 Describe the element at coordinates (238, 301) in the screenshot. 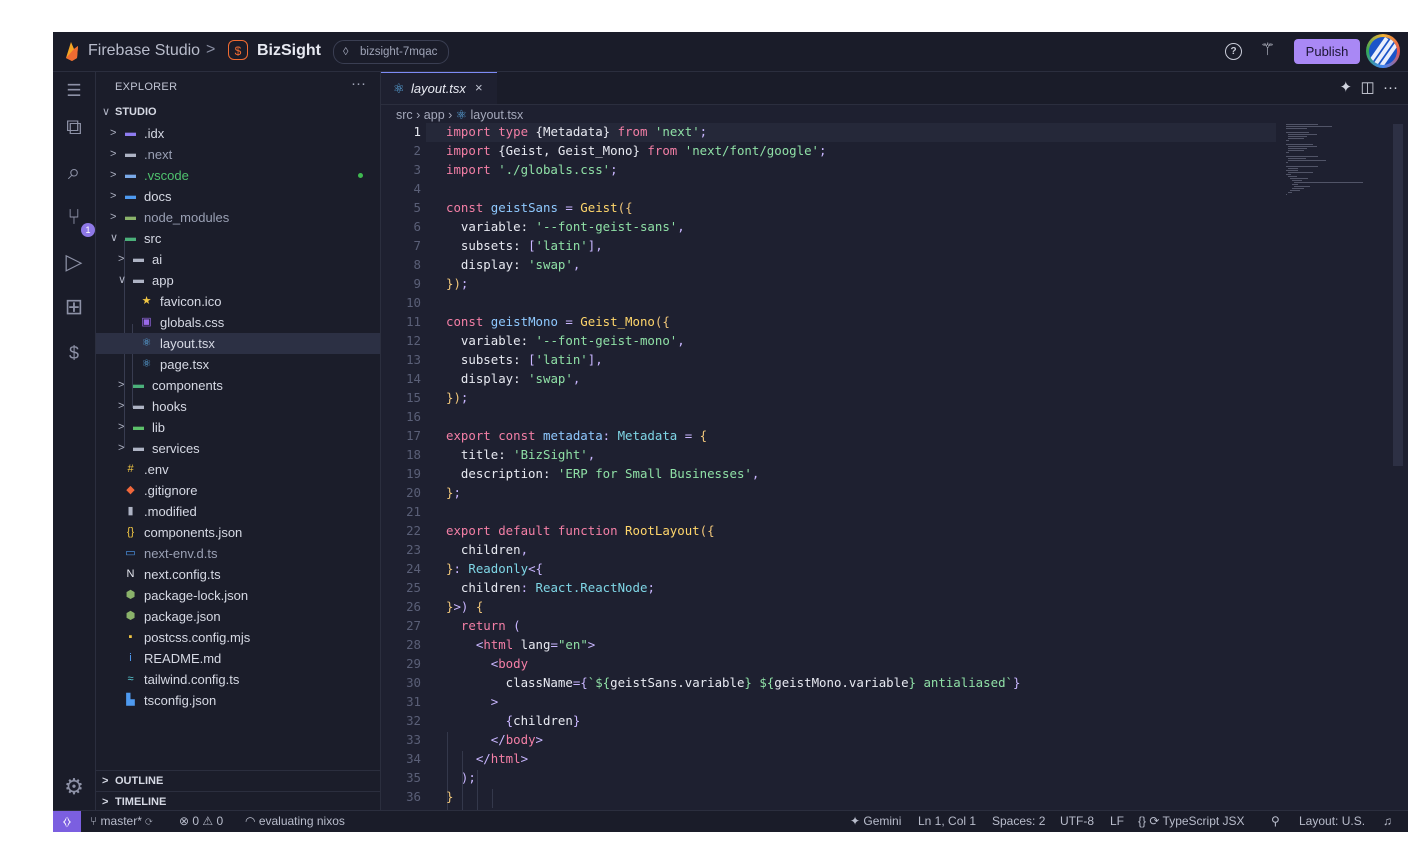

I see `tree-item: ★ favicon.ico` at that location.